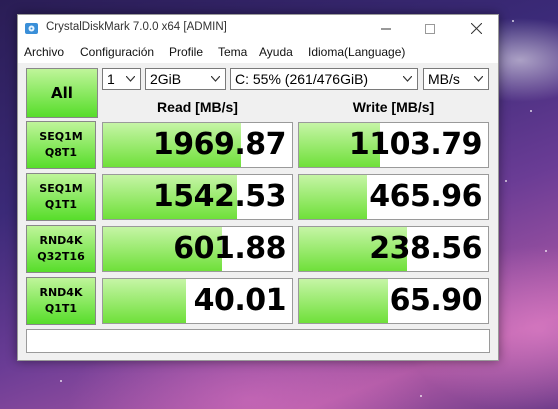 Image resolution: width=558 pixels, height=409 pixels. I want to click on write-column-header: Write [MB/s], so click(393, 107).